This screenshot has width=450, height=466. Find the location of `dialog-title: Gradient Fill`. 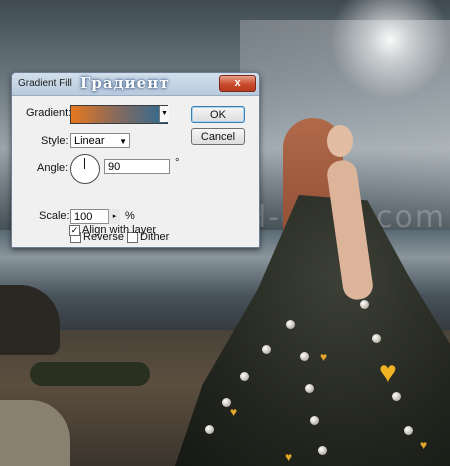

dialog-title: Gradient Fill is located at coordinates (45, 83).